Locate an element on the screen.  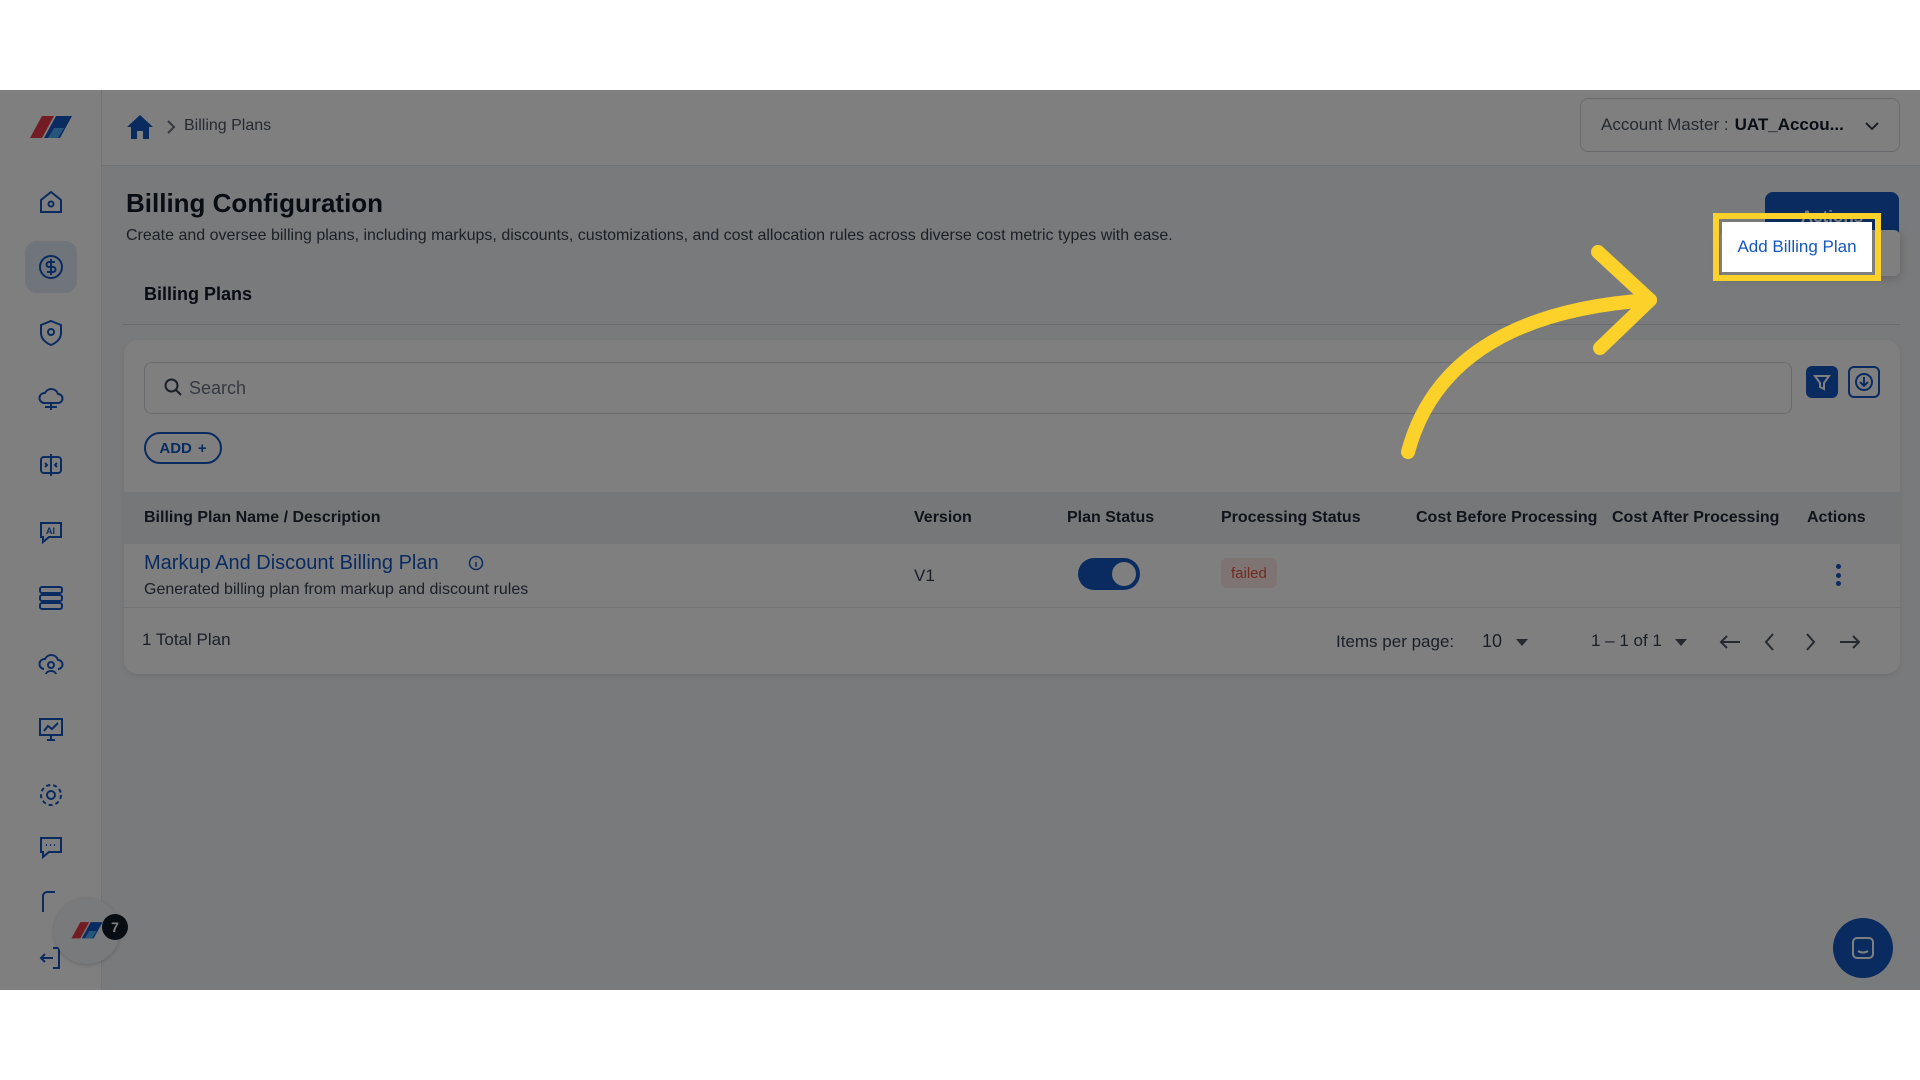
column-header: Version is located at coordinates (943, 517).